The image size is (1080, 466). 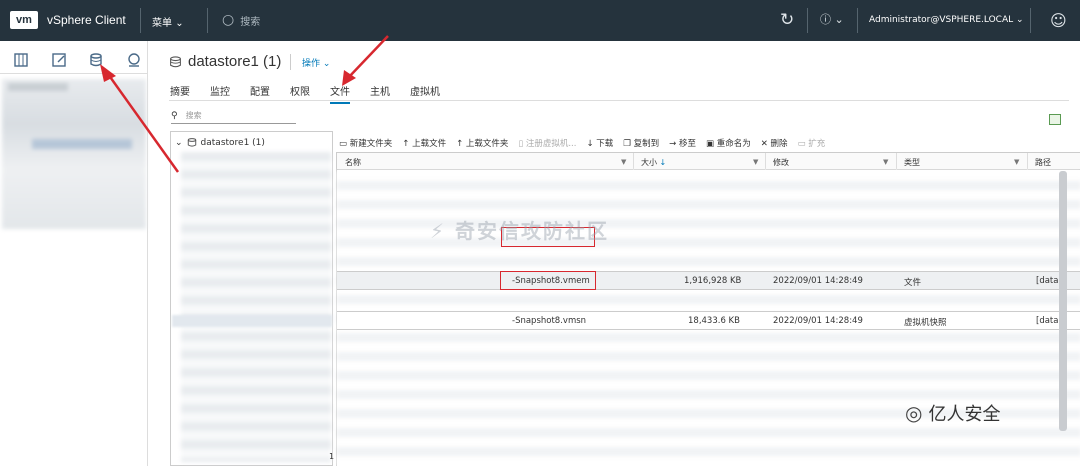 What do you see at coordinates (438, 231) in the screenshot?
I see `watermark-logo-icon: ⚡` at bounding box center [438, 231].